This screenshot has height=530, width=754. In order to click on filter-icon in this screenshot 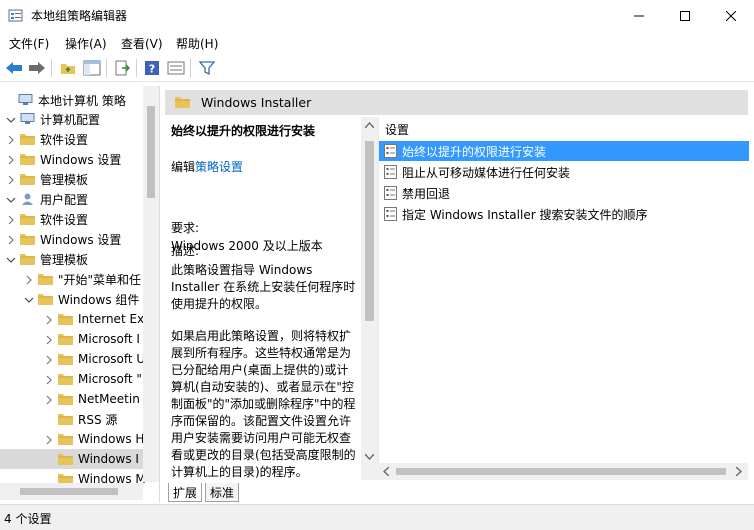, I will do `click(207, 68)`.